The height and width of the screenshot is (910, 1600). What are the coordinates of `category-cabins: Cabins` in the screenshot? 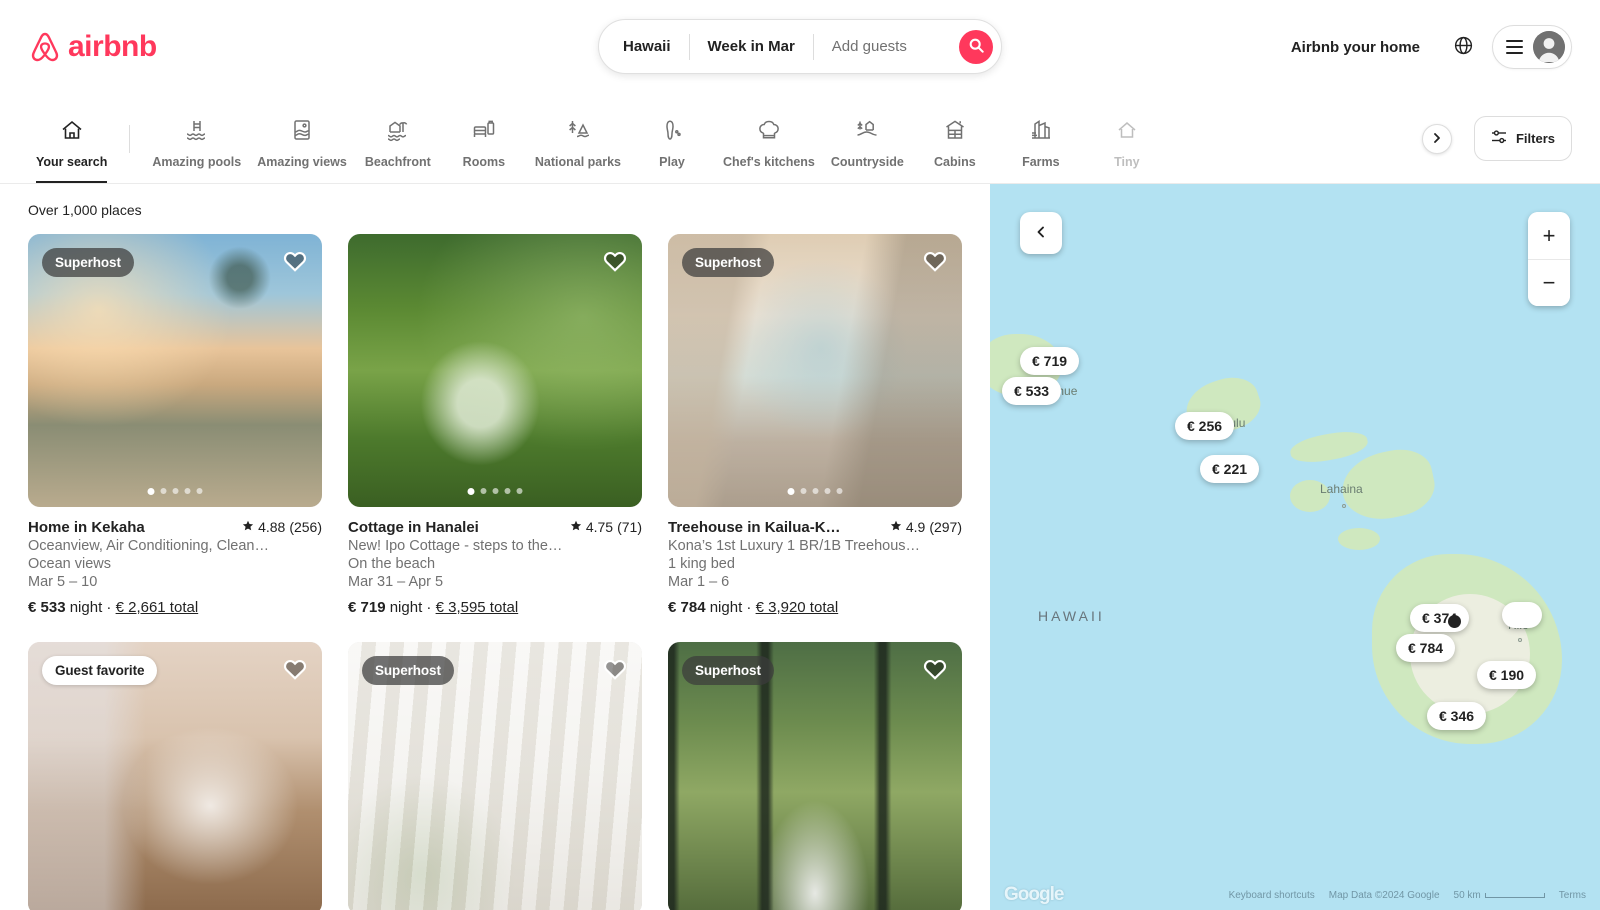 It's located at (955, 138).